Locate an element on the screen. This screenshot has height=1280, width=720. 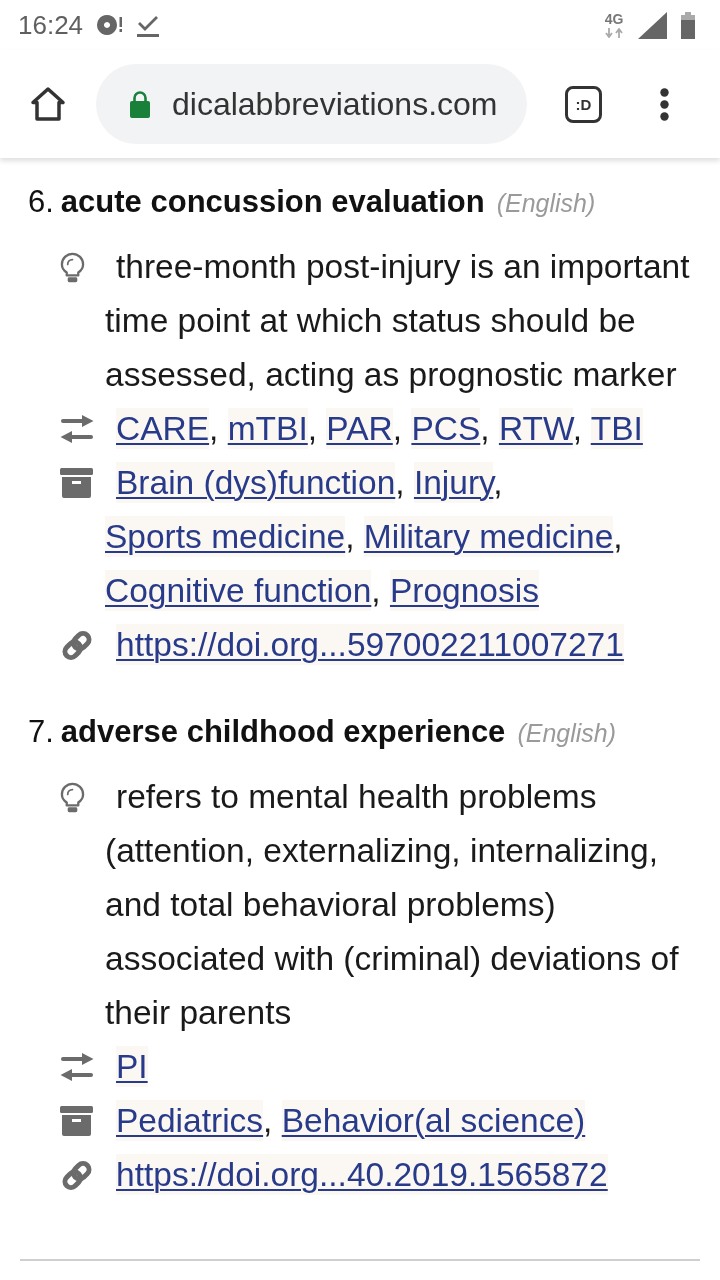
signal-strength-icon is located at coordinates (652, 25).